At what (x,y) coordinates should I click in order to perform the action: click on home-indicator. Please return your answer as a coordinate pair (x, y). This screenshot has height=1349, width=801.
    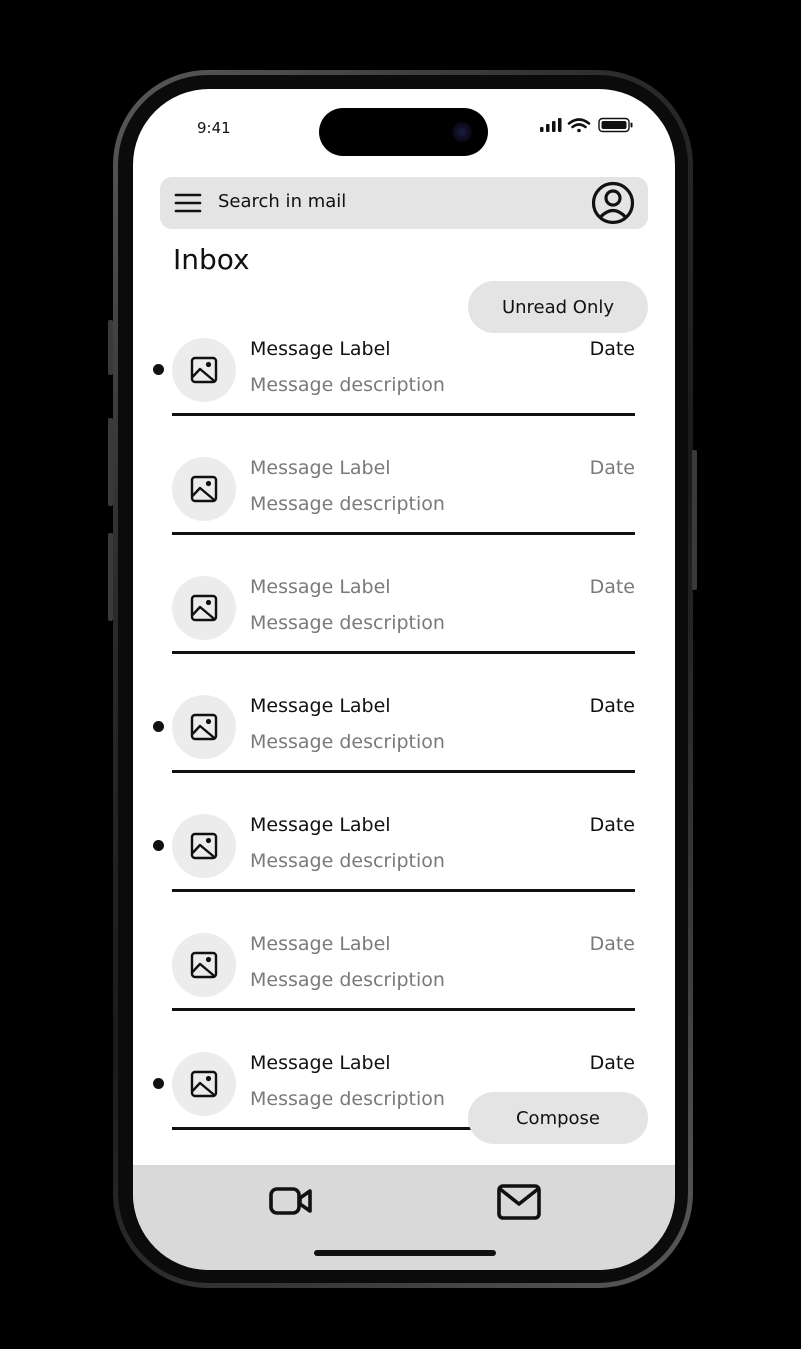
    Looking at the image, I should click on (405, 1253).